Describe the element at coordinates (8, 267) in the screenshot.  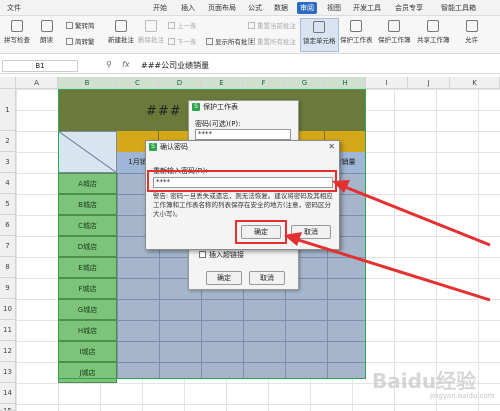
I see `row-header-8: 8` at that location.